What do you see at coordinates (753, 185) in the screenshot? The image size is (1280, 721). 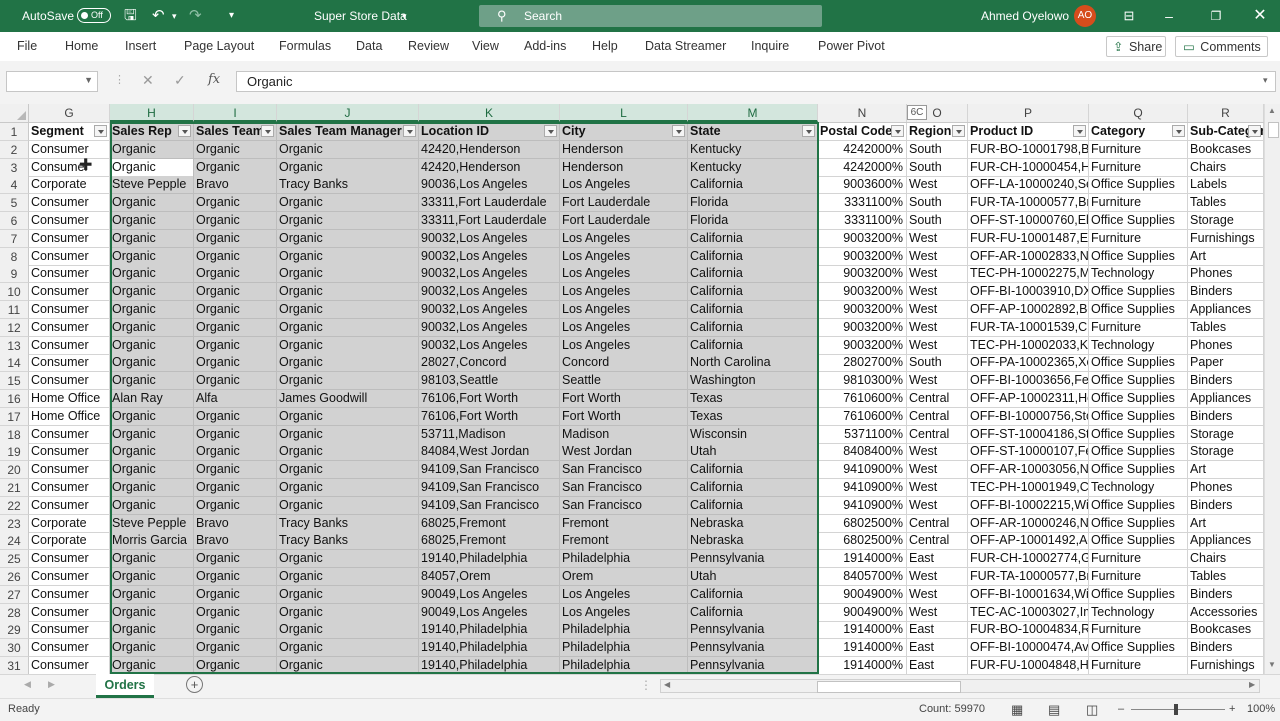 I see `table-cell: California` at bounding box center [753, 185].